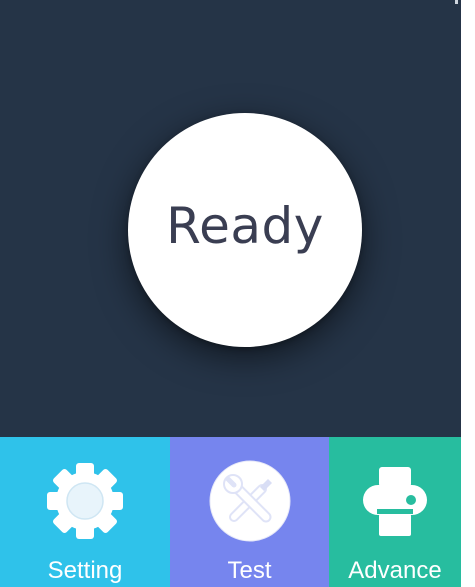 The height and width of the screenshot is (587, 475). Describe the element at coordinates (249, 570) in the screenshot. I see `test-label: Test` at that location.